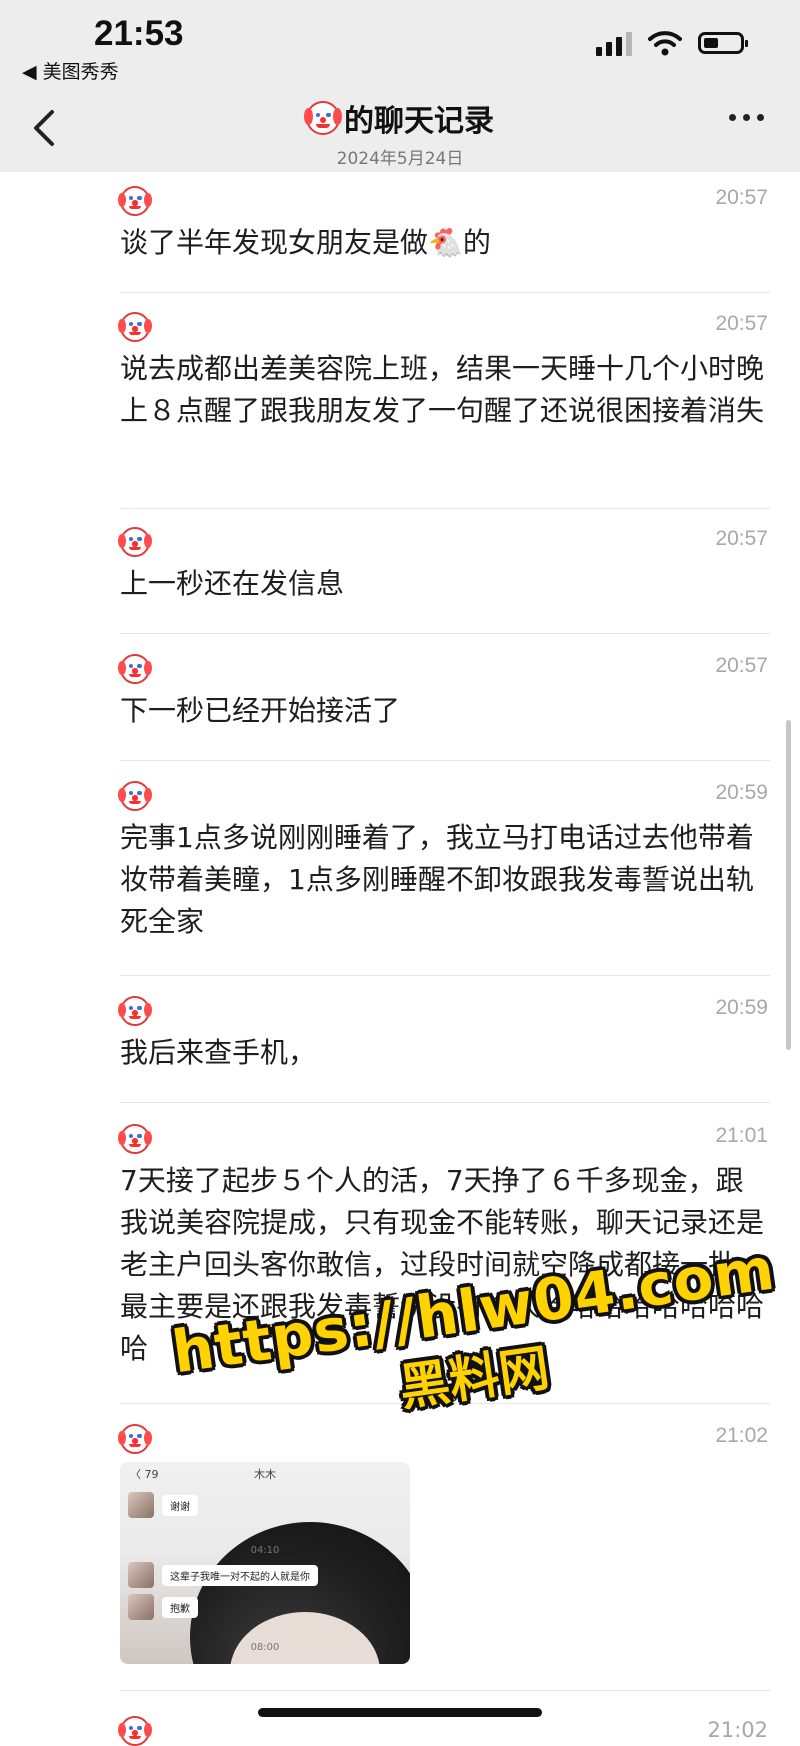 Image resolution: width=800 pixels, height=1746 pixels. What do you see at coordinates (419, 121) in the screenshot?
I see `page-title-text: 的聊天记录` at bounding box center [419, 121].